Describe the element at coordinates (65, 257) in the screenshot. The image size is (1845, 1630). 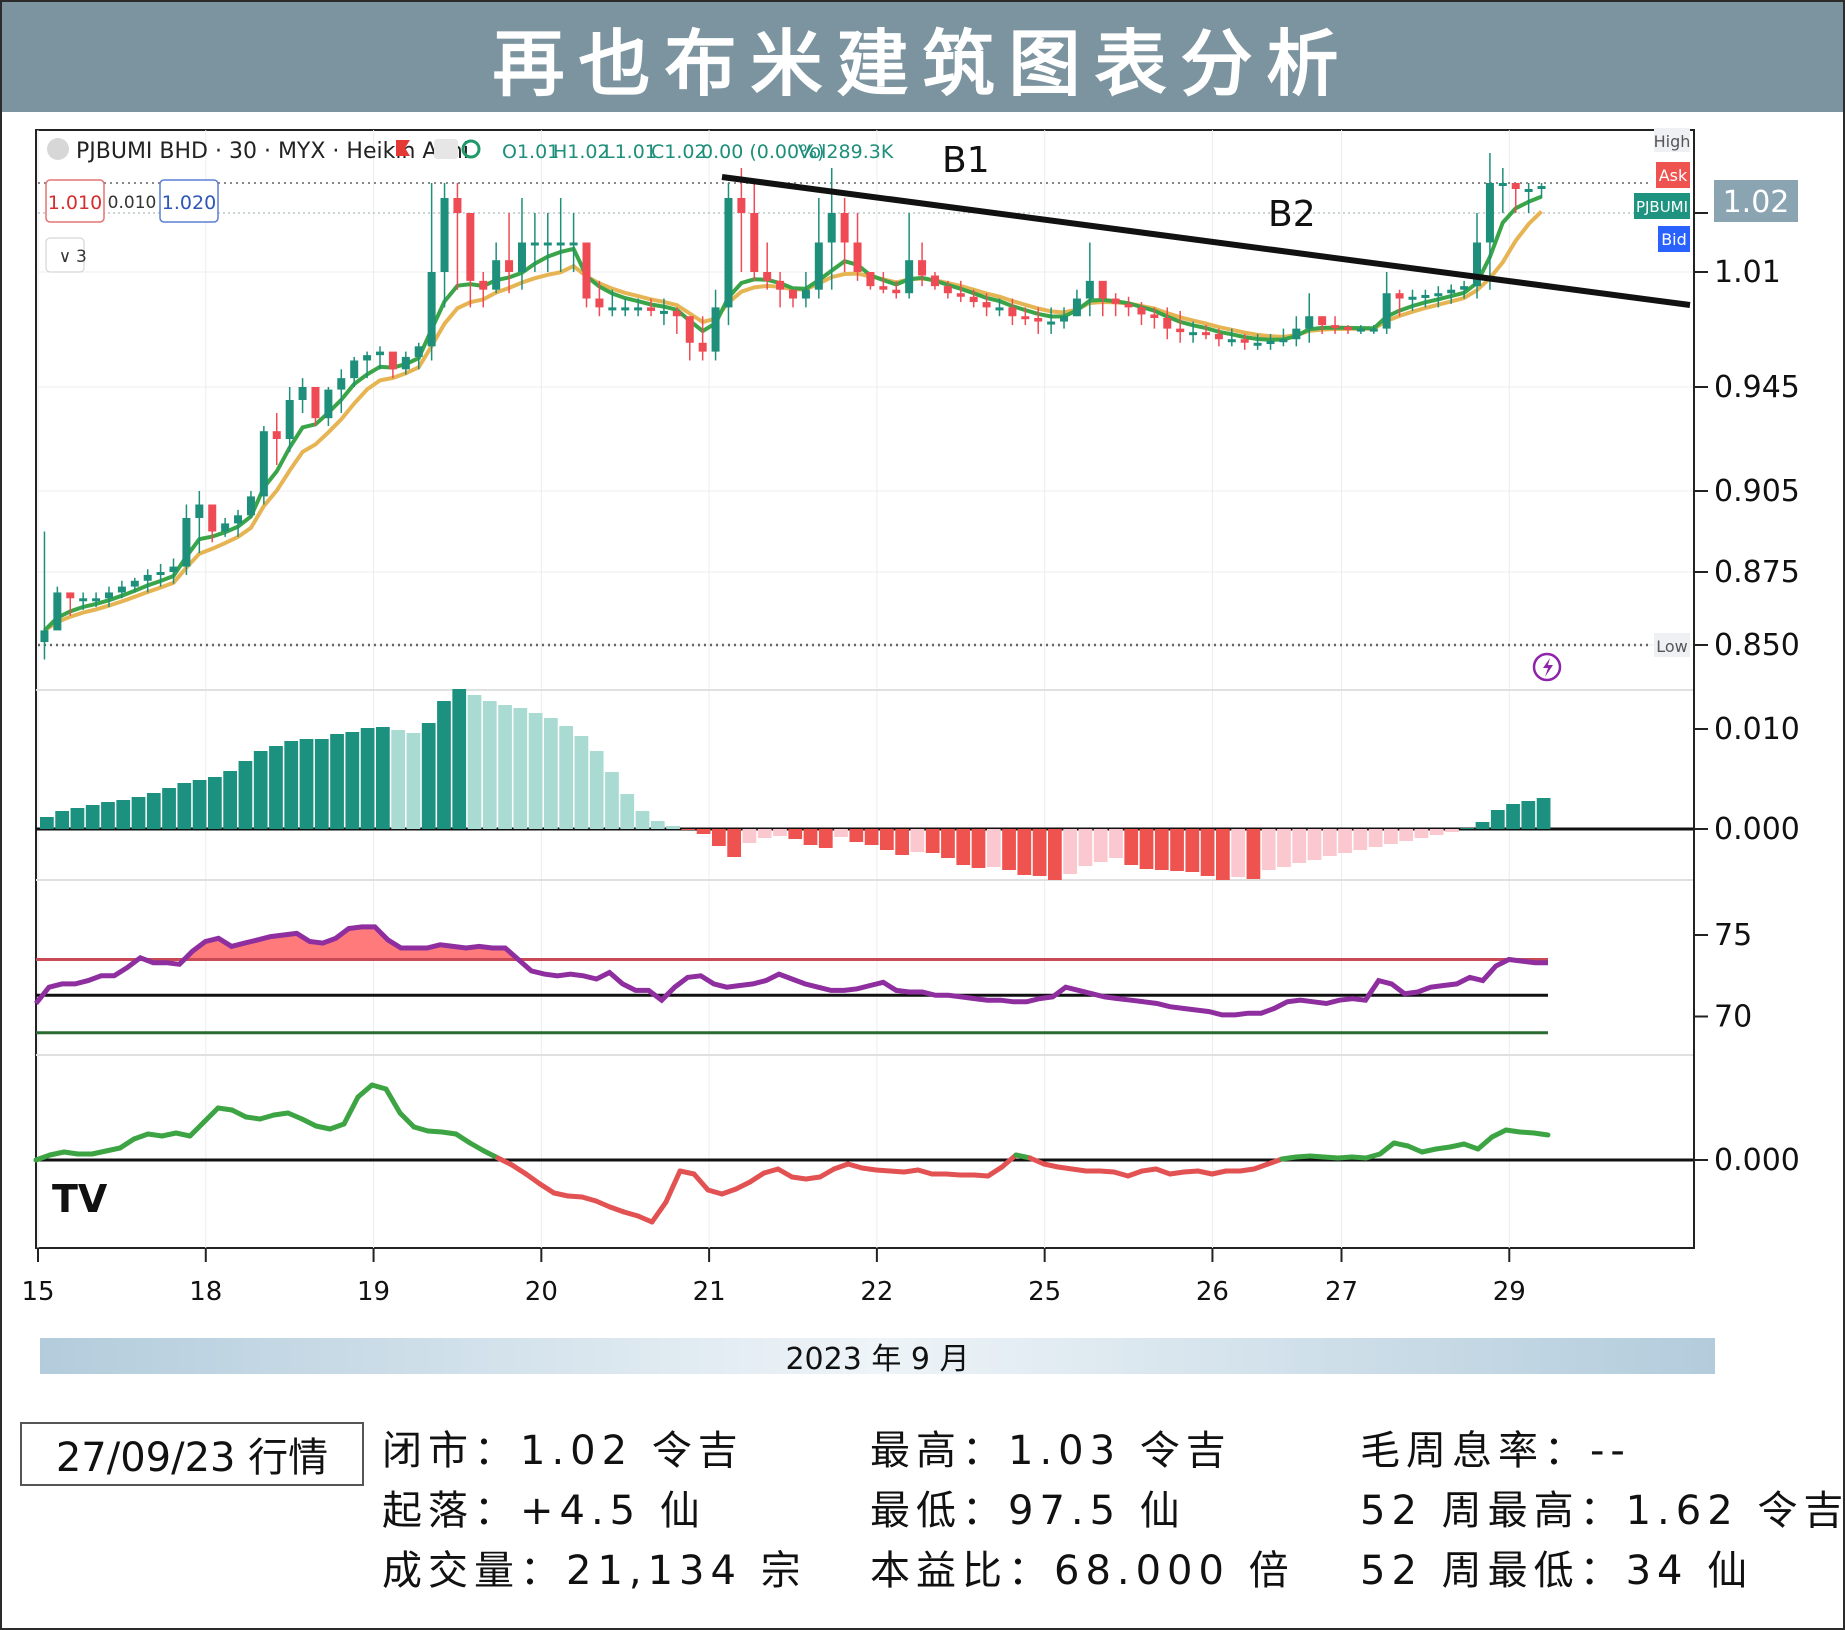
I see `chevron-down-icon: ∨` at that location.